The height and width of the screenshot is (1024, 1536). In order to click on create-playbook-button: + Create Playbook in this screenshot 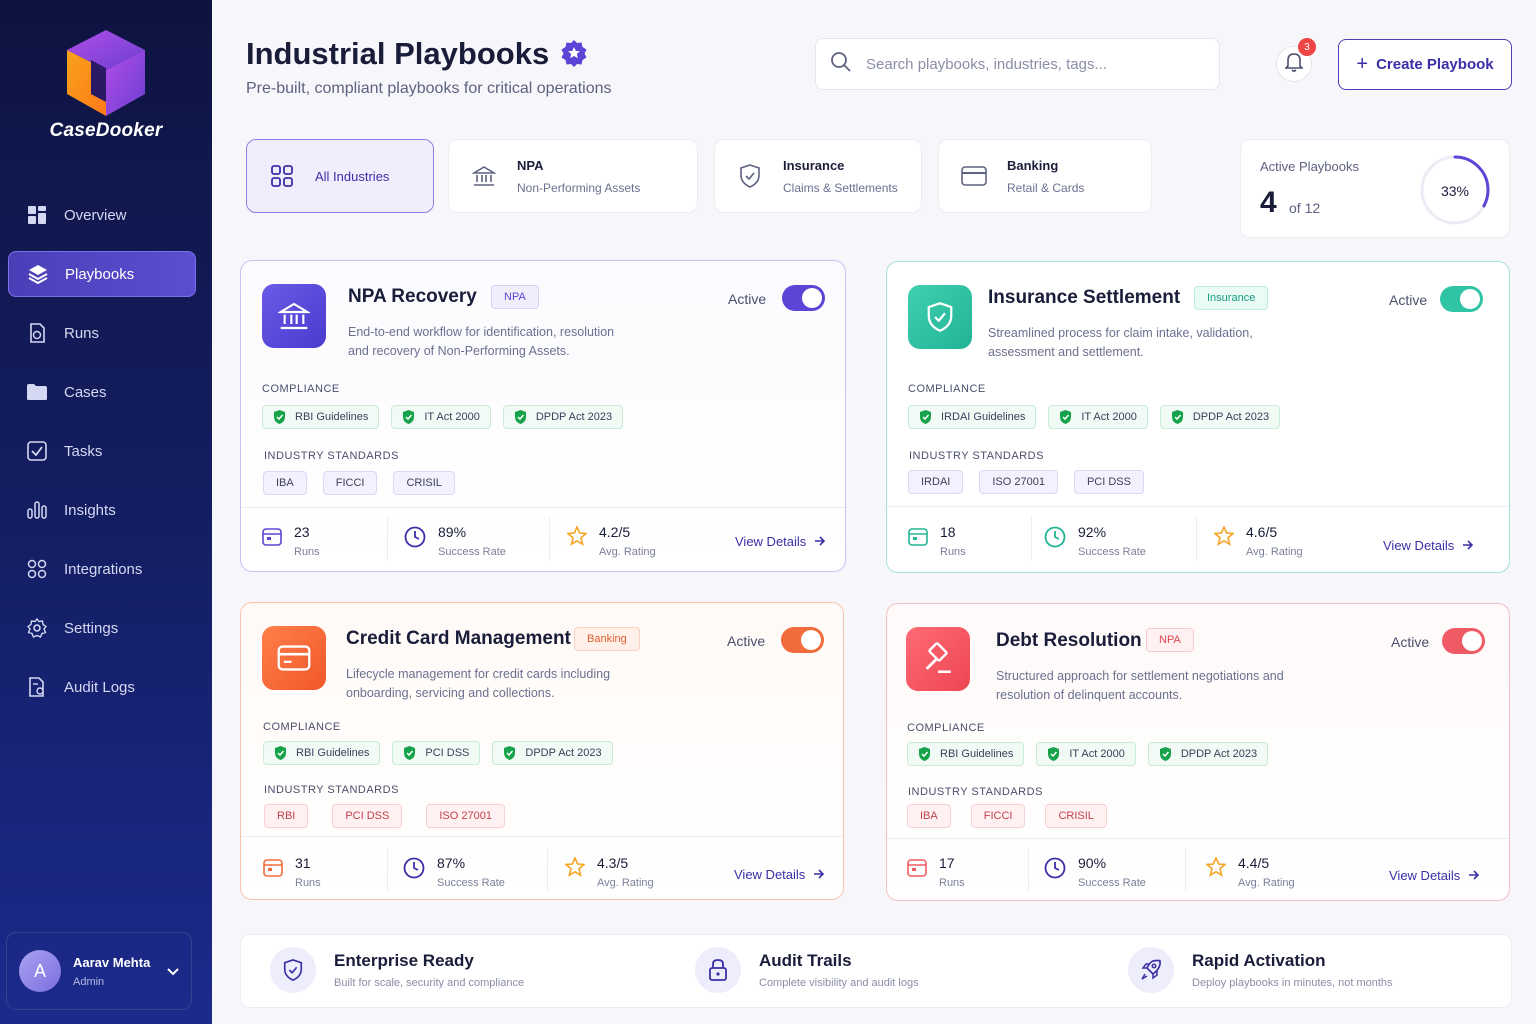, I will do `click(1425, 64)`.